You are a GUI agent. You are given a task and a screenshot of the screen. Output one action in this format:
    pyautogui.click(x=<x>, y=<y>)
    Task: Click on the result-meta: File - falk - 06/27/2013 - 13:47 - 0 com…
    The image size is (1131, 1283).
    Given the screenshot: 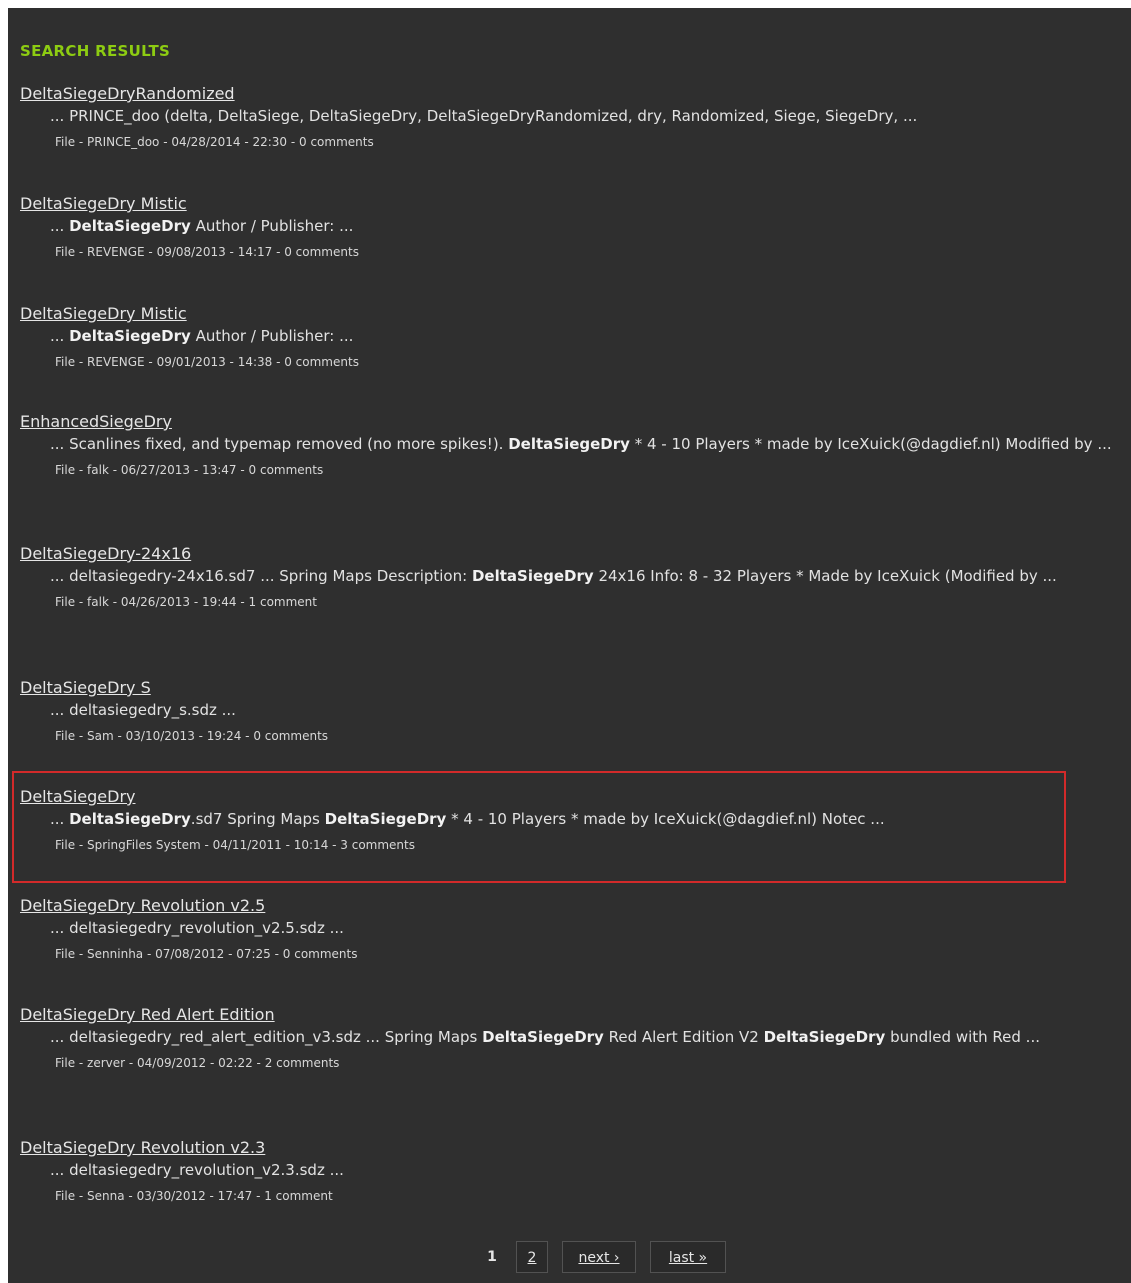 What is the action you would take?
    pyautogui.click(x=189, y=470)
    